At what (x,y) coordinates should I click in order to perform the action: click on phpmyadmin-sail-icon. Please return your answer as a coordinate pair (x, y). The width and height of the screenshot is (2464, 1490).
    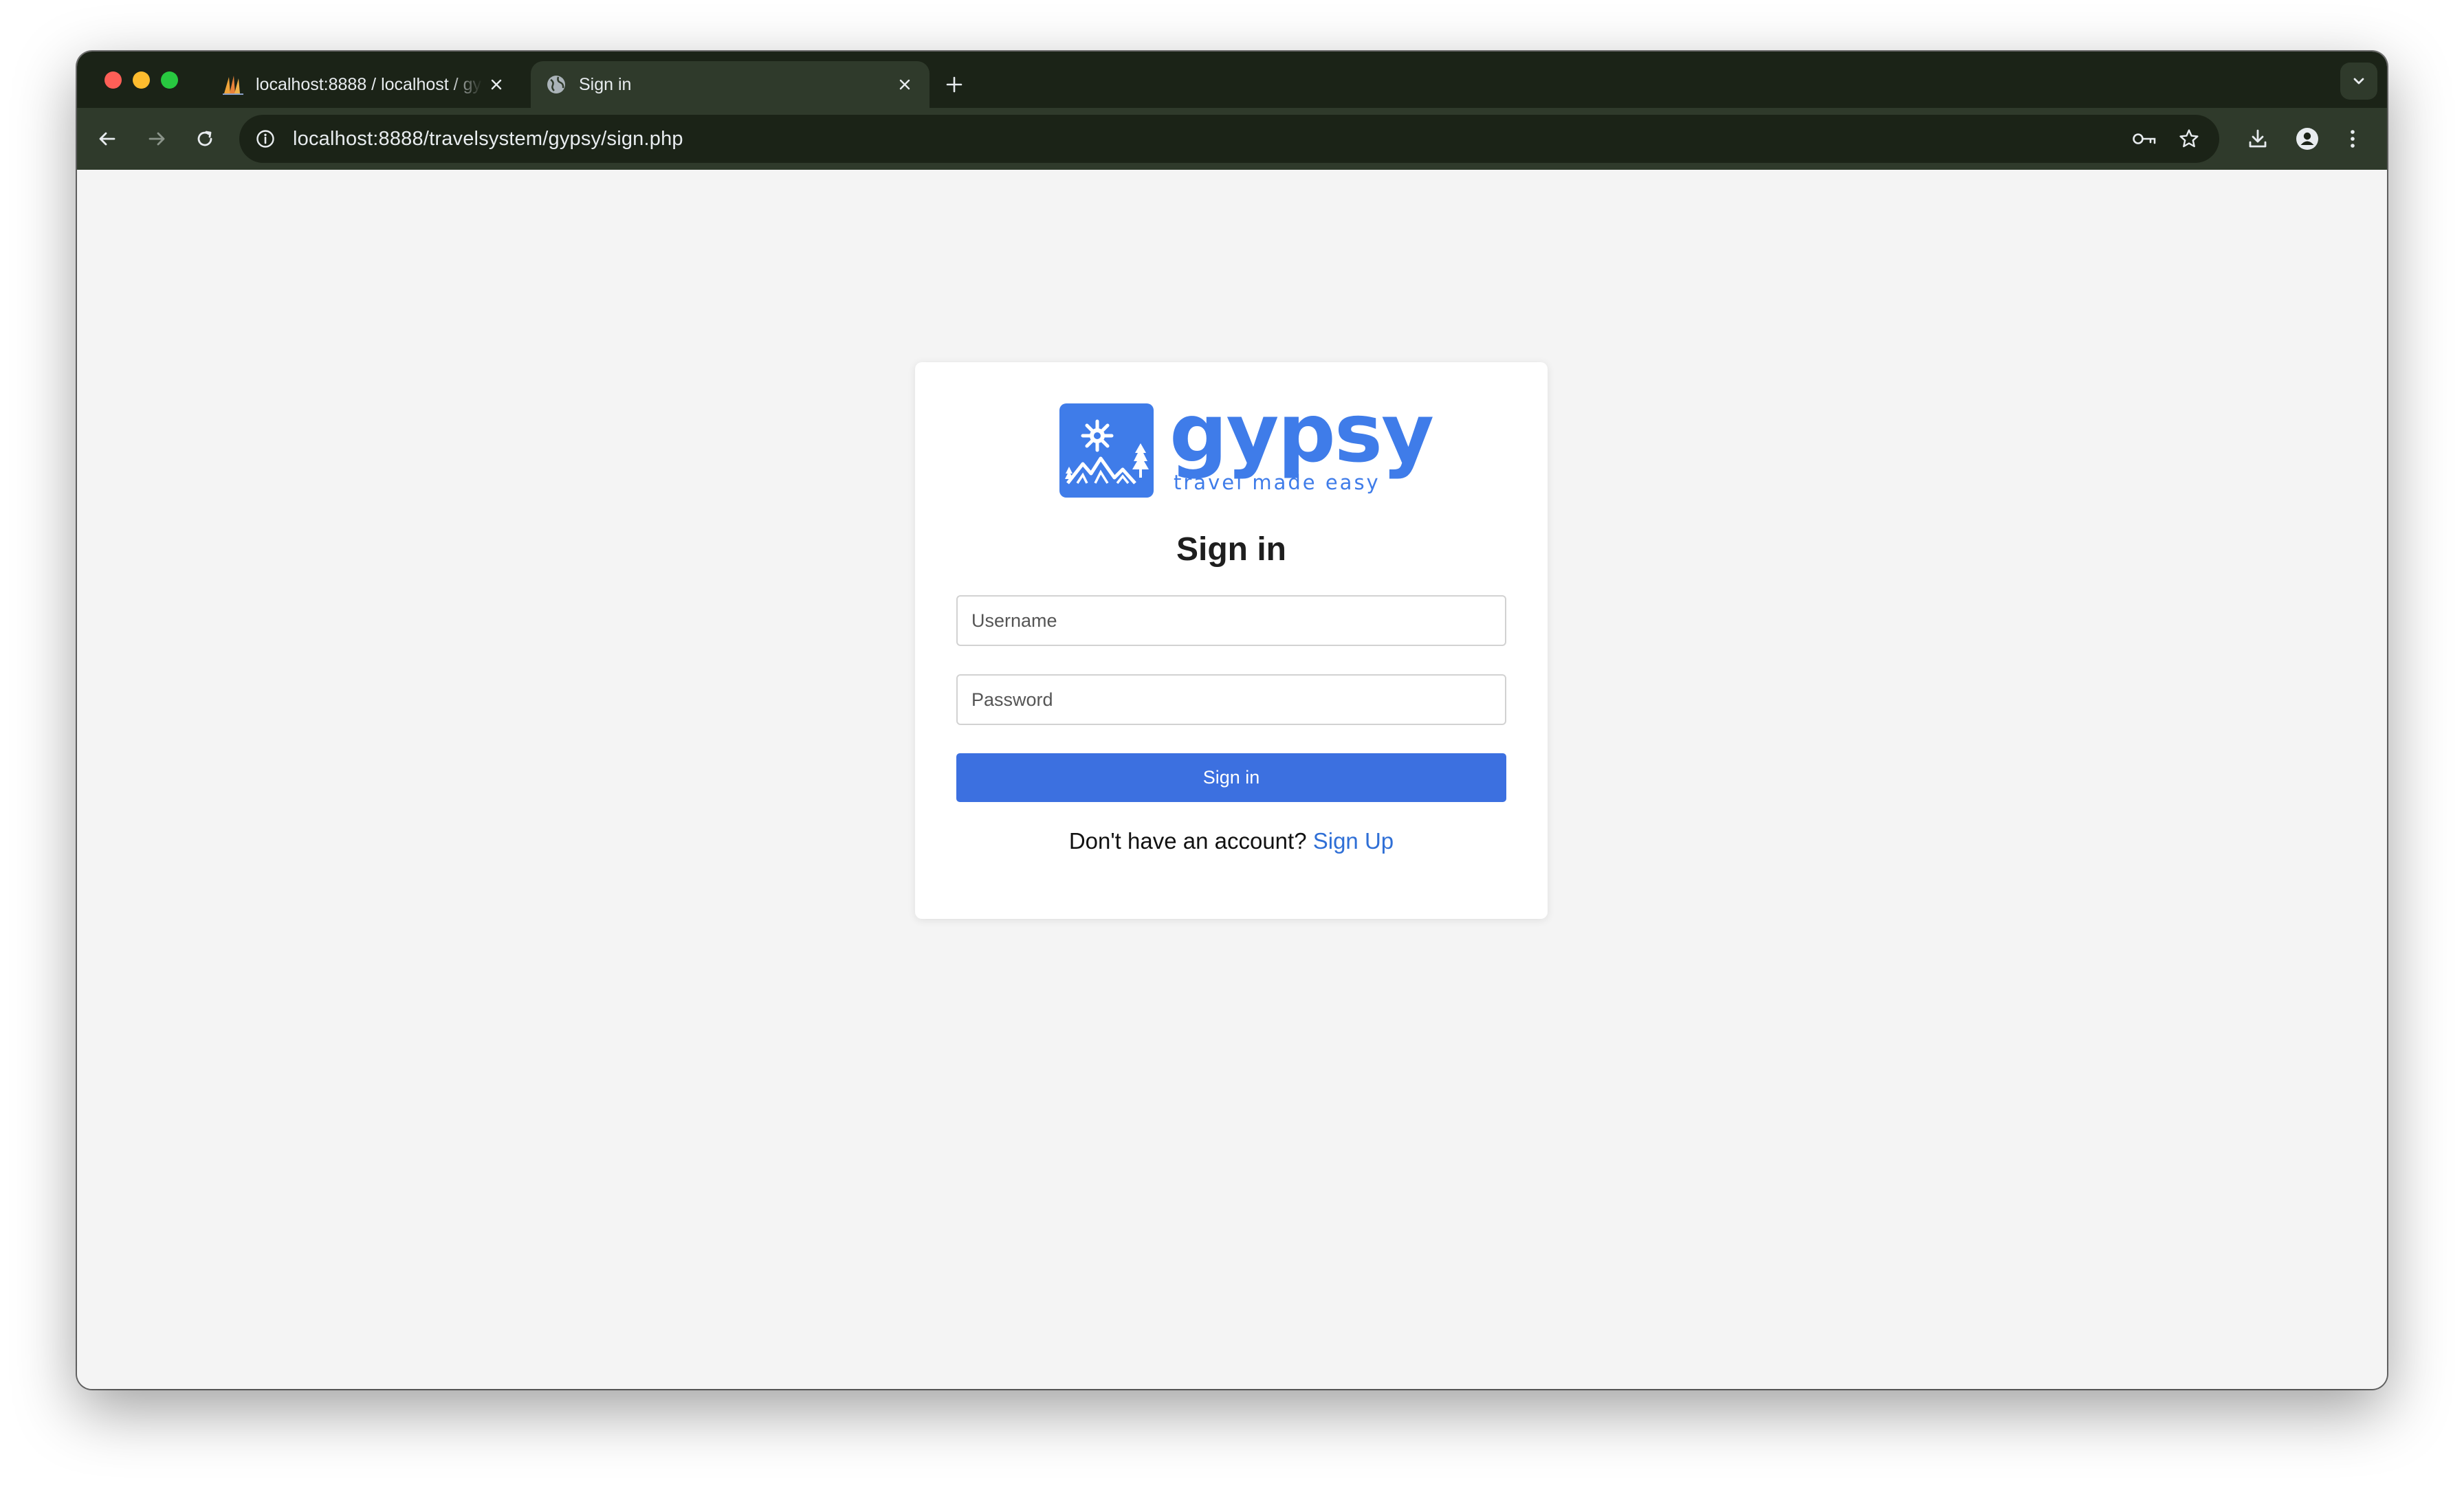
    Looking at the image, I should click on (233, 85).